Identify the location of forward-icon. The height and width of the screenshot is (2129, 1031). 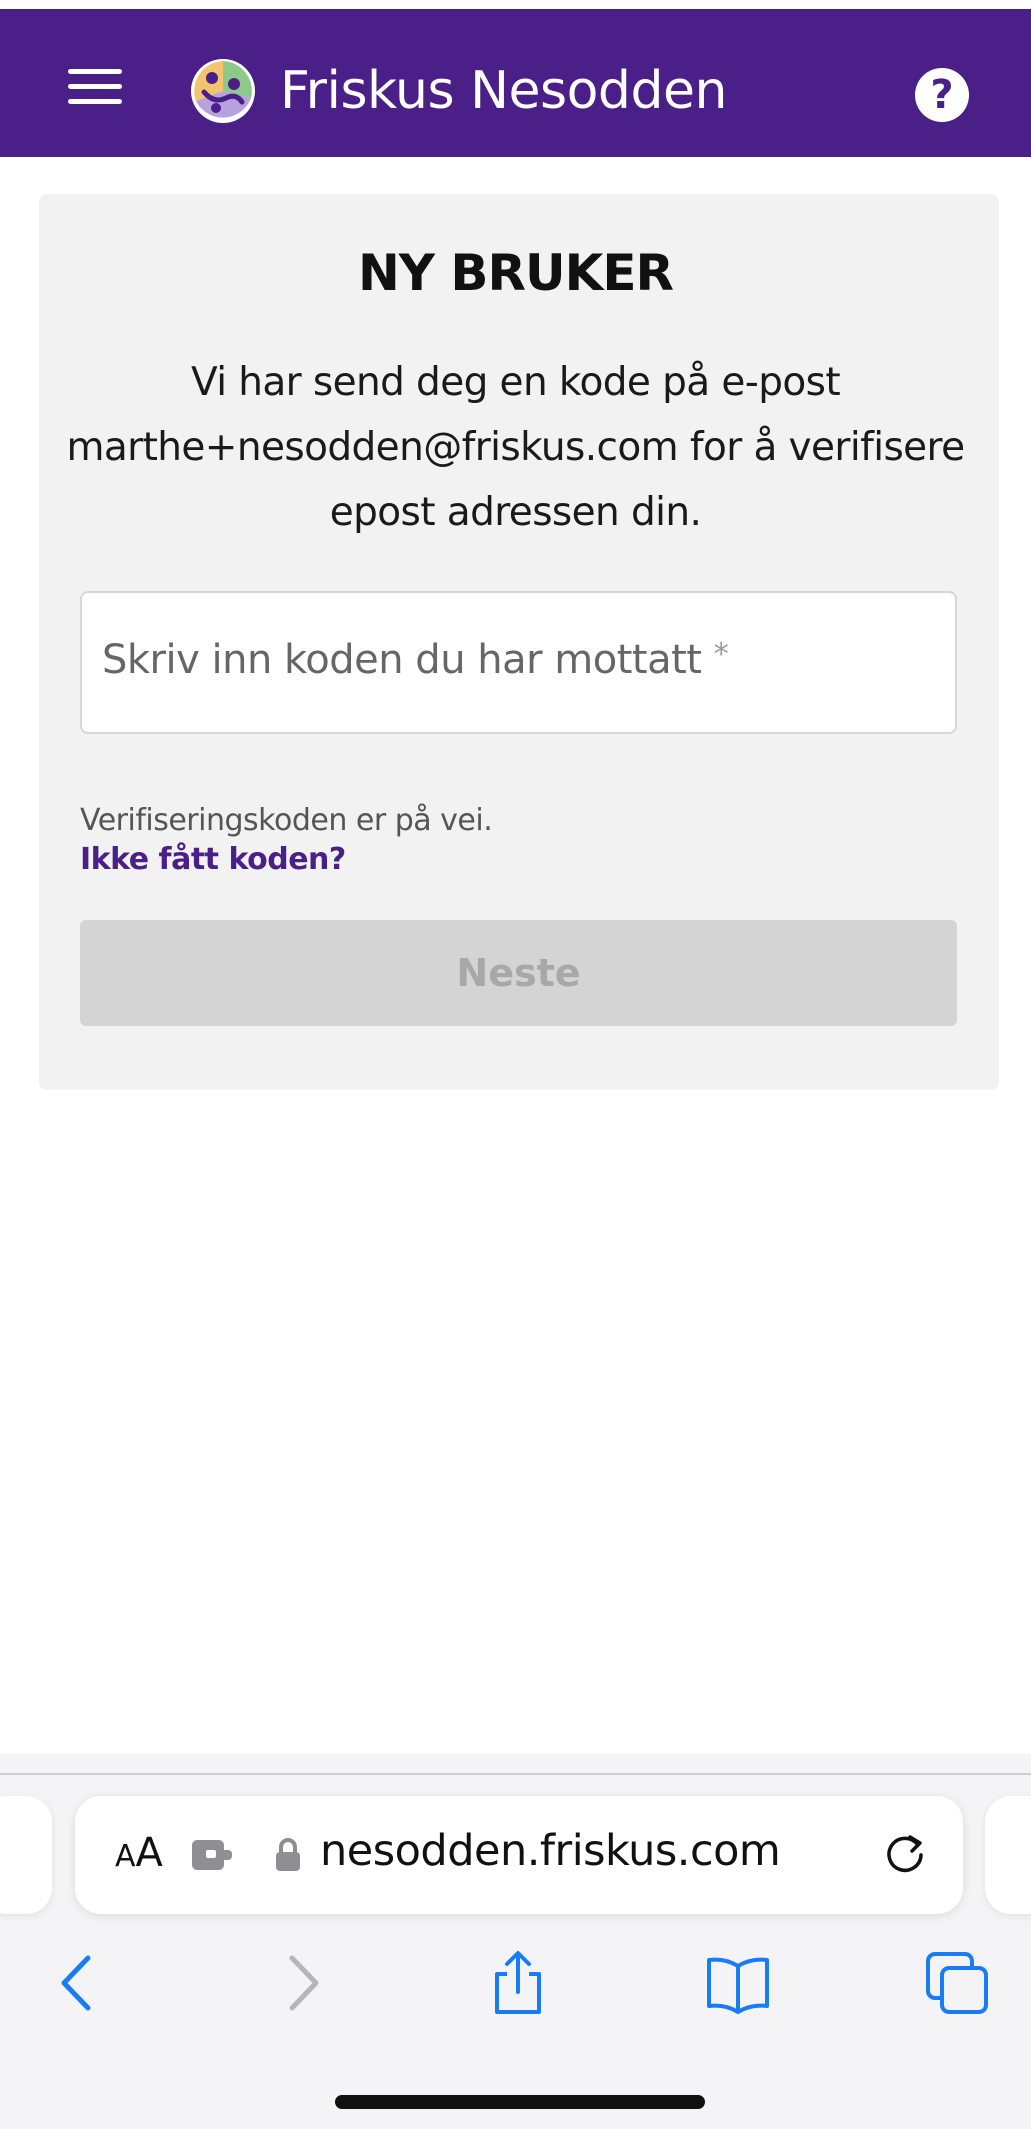
(303, 1983).